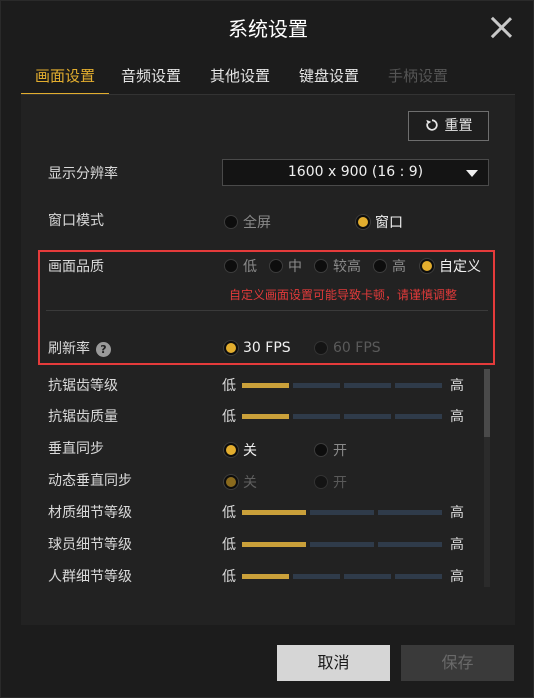  What do you see at coordinates (343, 415) in the screenshot?
I see `aa-quality-slider: 低 高` at bounding box center [343, 415].